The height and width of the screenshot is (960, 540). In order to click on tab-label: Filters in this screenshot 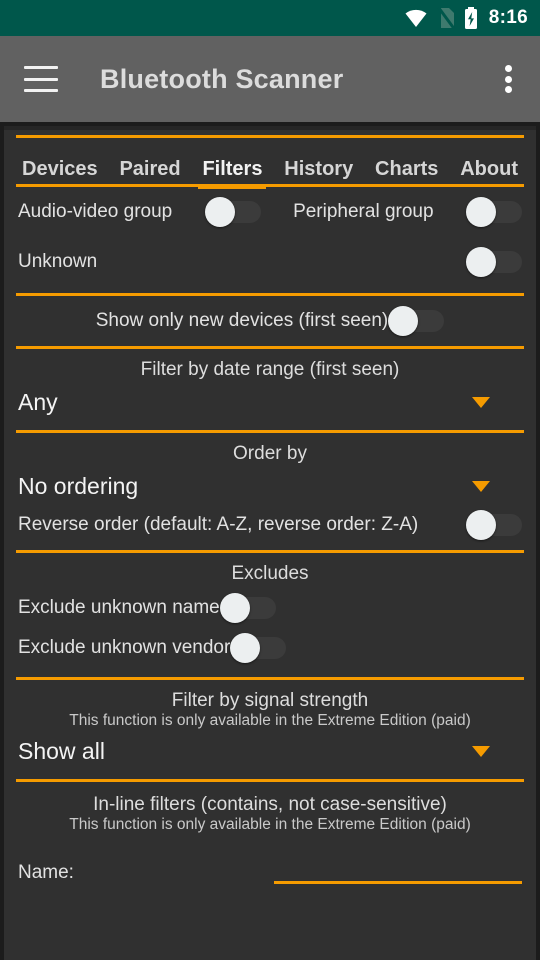, I will do `click(232, 169)`.